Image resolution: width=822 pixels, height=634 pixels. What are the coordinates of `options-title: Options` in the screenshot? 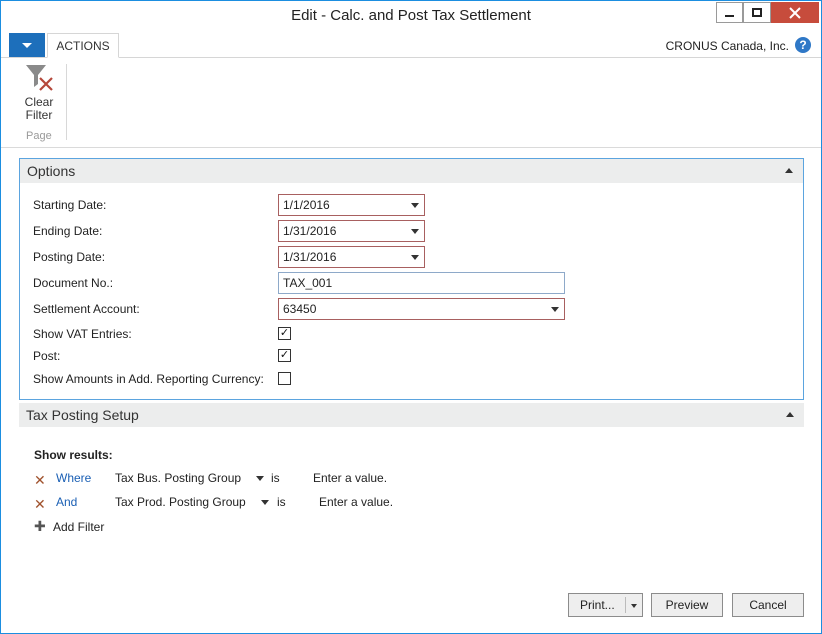 It's located at (51, 171).